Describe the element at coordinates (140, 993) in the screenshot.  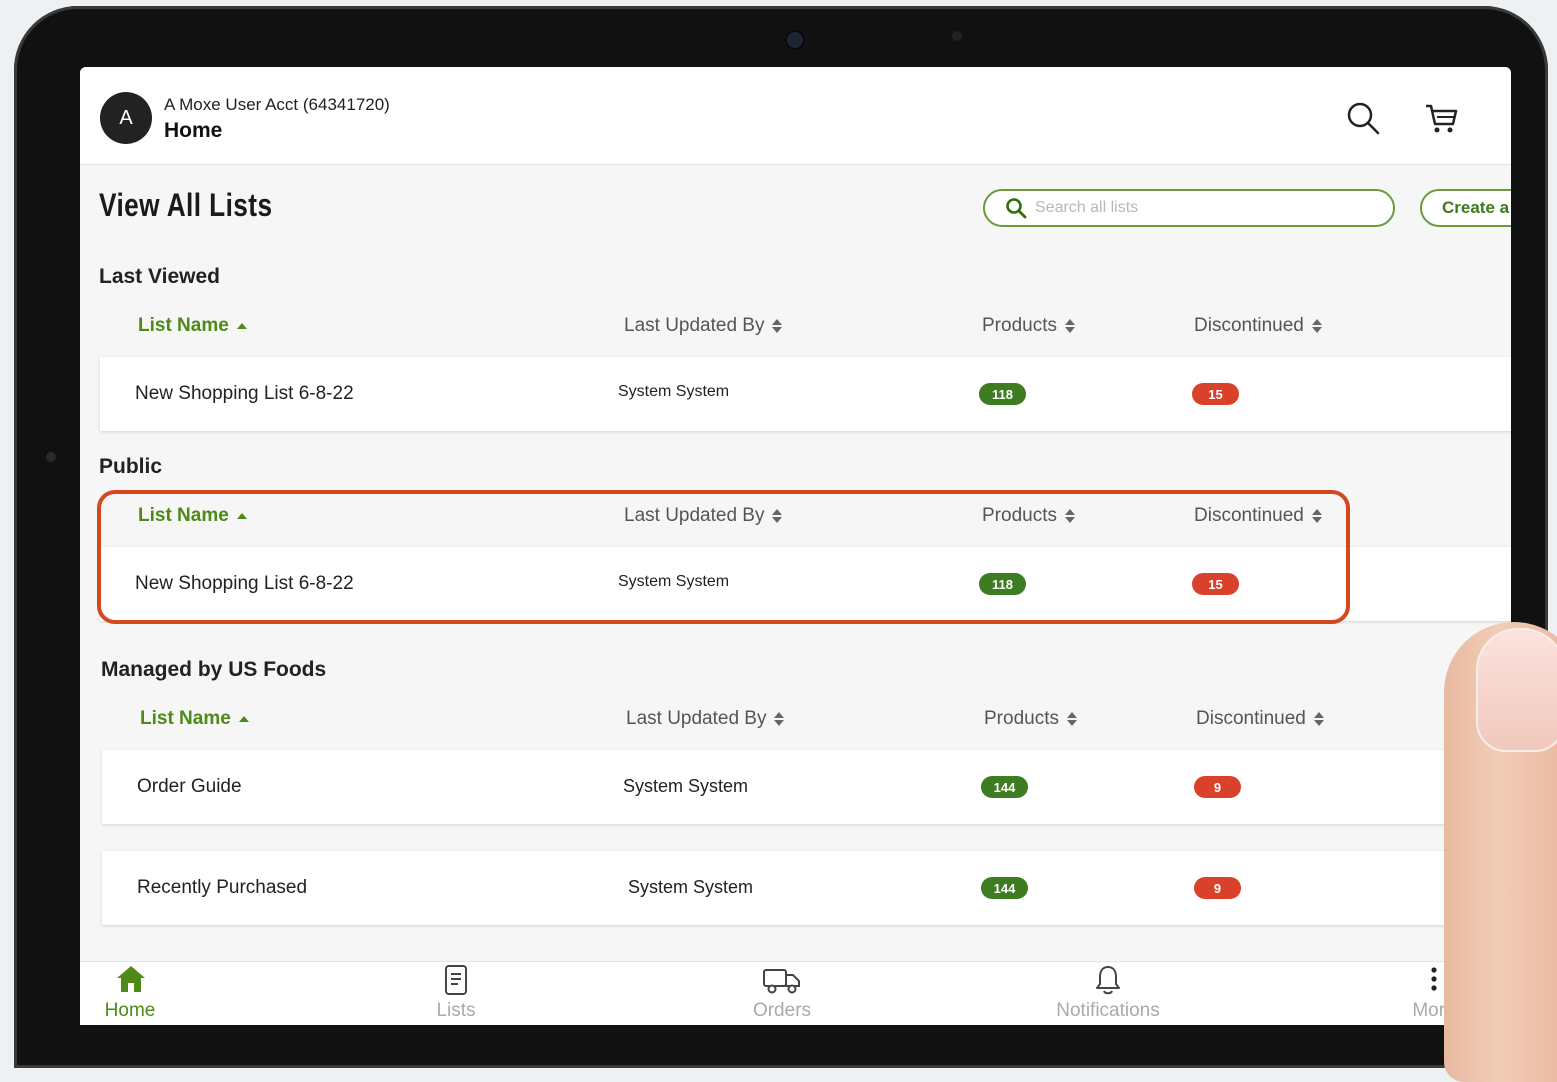
I see `nav-home: Home` at that location.